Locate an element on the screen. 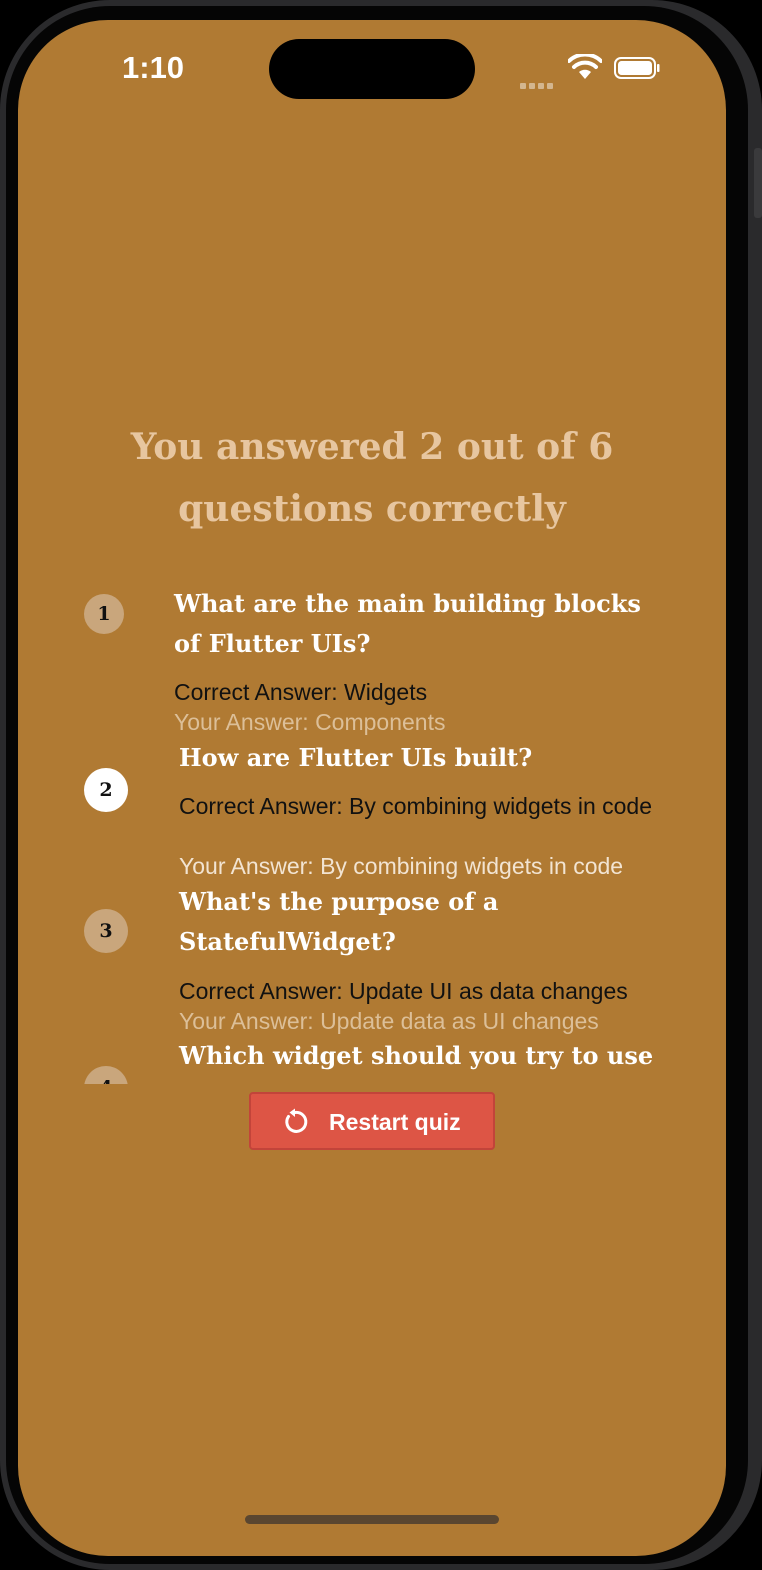 The image size is (762, 1570). question-number-badge: 4 is located at coordinates (106, 1075).